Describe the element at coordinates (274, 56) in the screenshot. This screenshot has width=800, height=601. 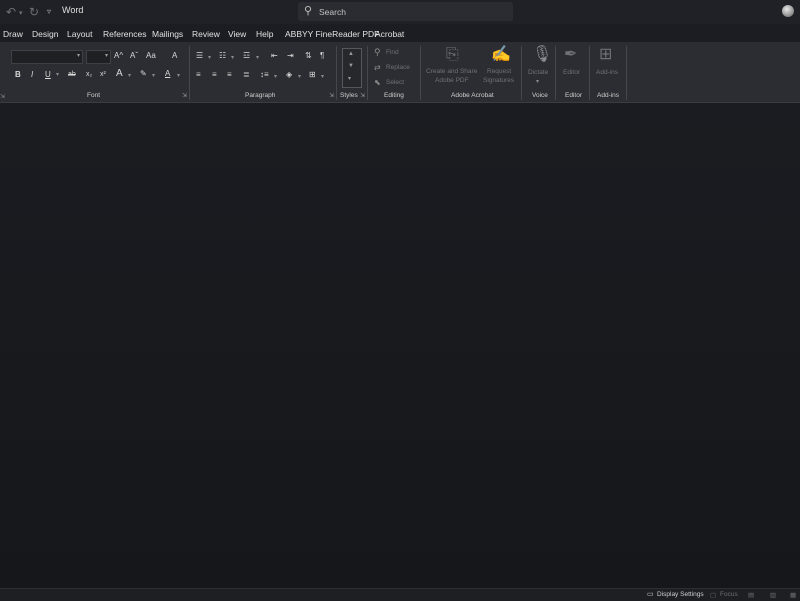
I see `decrease-indent-icon: ⇤` at that location.